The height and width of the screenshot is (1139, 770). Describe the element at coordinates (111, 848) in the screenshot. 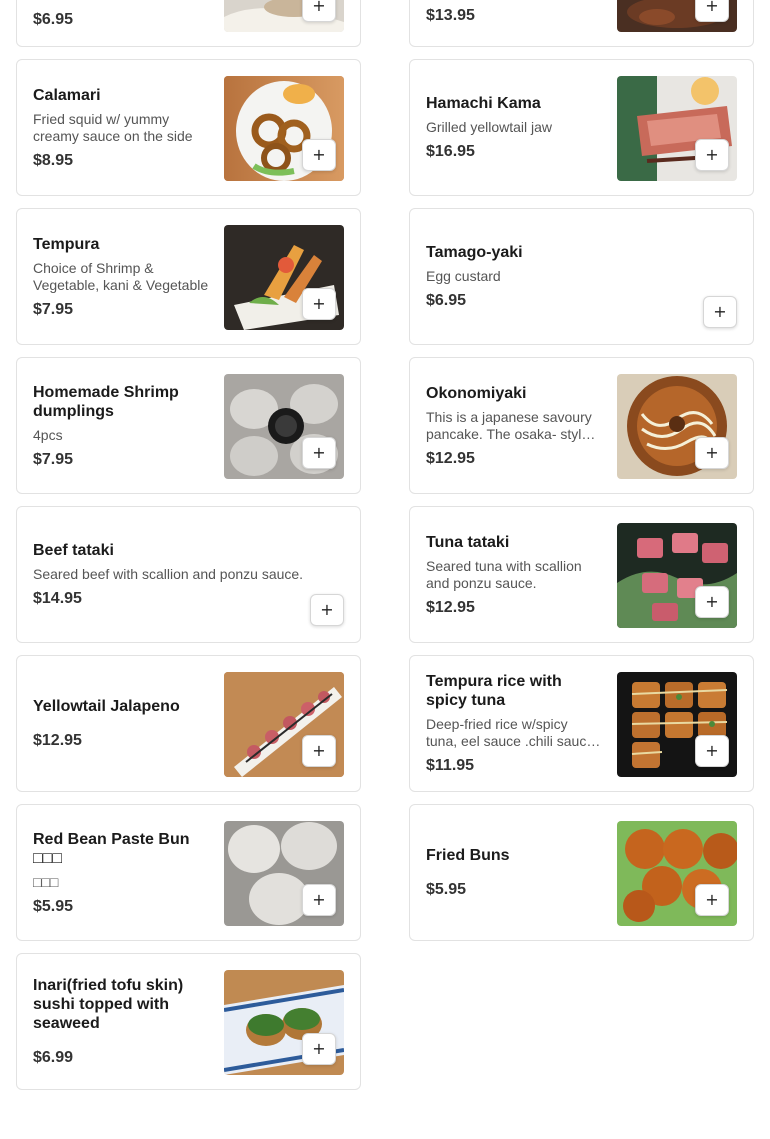

I see `item-title: Red Bean Paste Bun □□□` at that location.